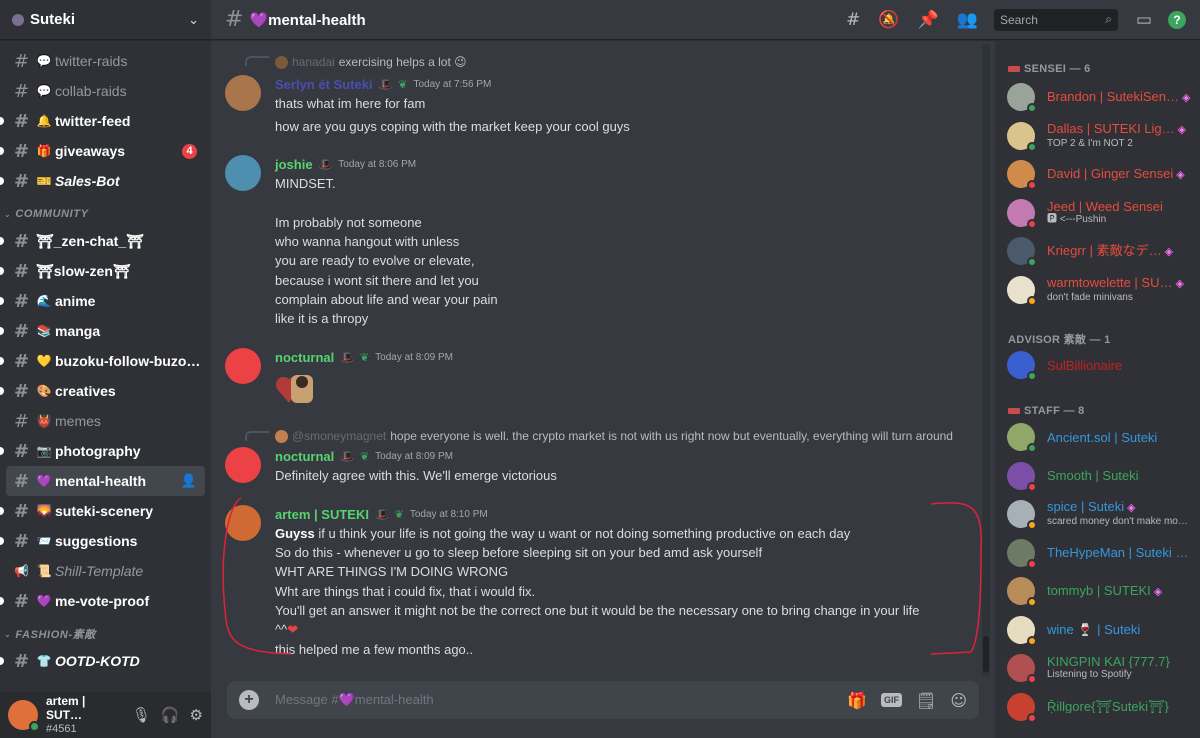 The image size is (1200, 738). Describe the element at coordinates (193, 20) in the screenshot. I see `chevron-down-icon: ⌄` at that location.